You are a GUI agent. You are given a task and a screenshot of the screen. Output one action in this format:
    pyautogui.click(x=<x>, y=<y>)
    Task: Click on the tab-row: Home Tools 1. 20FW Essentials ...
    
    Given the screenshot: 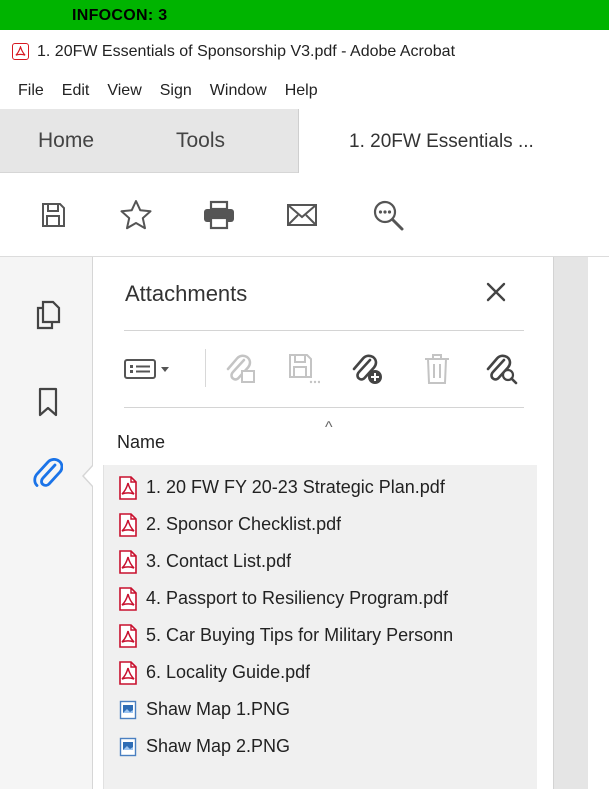 What is the action you would take?
    pyautogui.click(x=304, y=141)
    